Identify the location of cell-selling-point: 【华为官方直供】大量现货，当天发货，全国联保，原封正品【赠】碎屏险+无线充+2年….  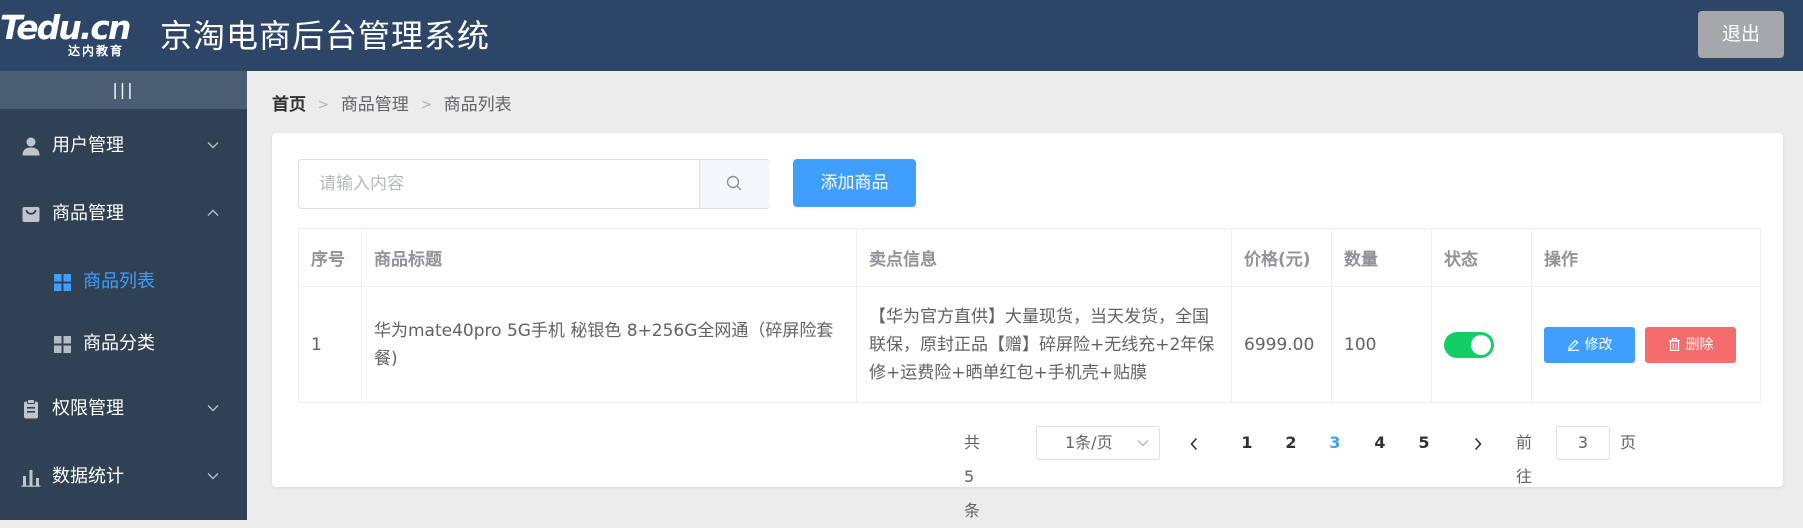
(1044, 344).